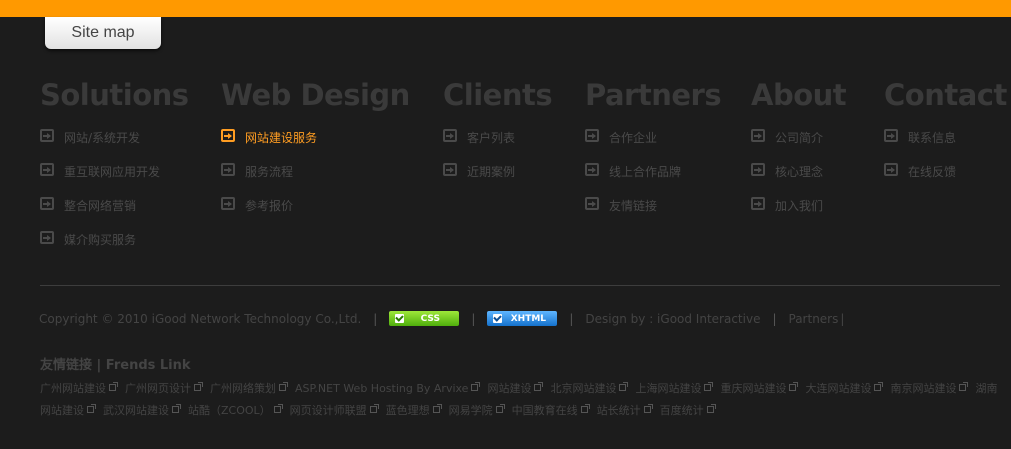  What do you see at coordinates (498, 318) in the screenshot?
I see `check-icon` at bounding box center [498, 318].